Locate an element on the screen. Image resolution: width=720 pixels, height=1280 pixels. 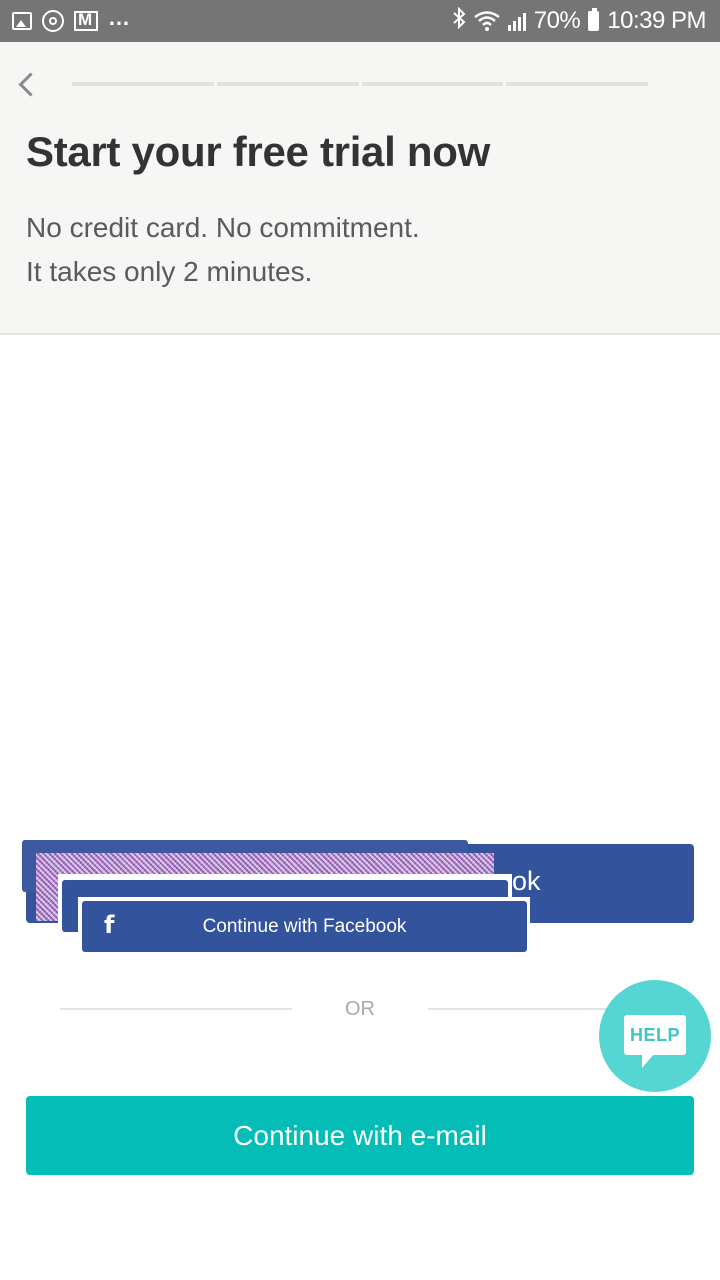
email-button-label: Continue with e-mail is located at coordinates (360, 1135).